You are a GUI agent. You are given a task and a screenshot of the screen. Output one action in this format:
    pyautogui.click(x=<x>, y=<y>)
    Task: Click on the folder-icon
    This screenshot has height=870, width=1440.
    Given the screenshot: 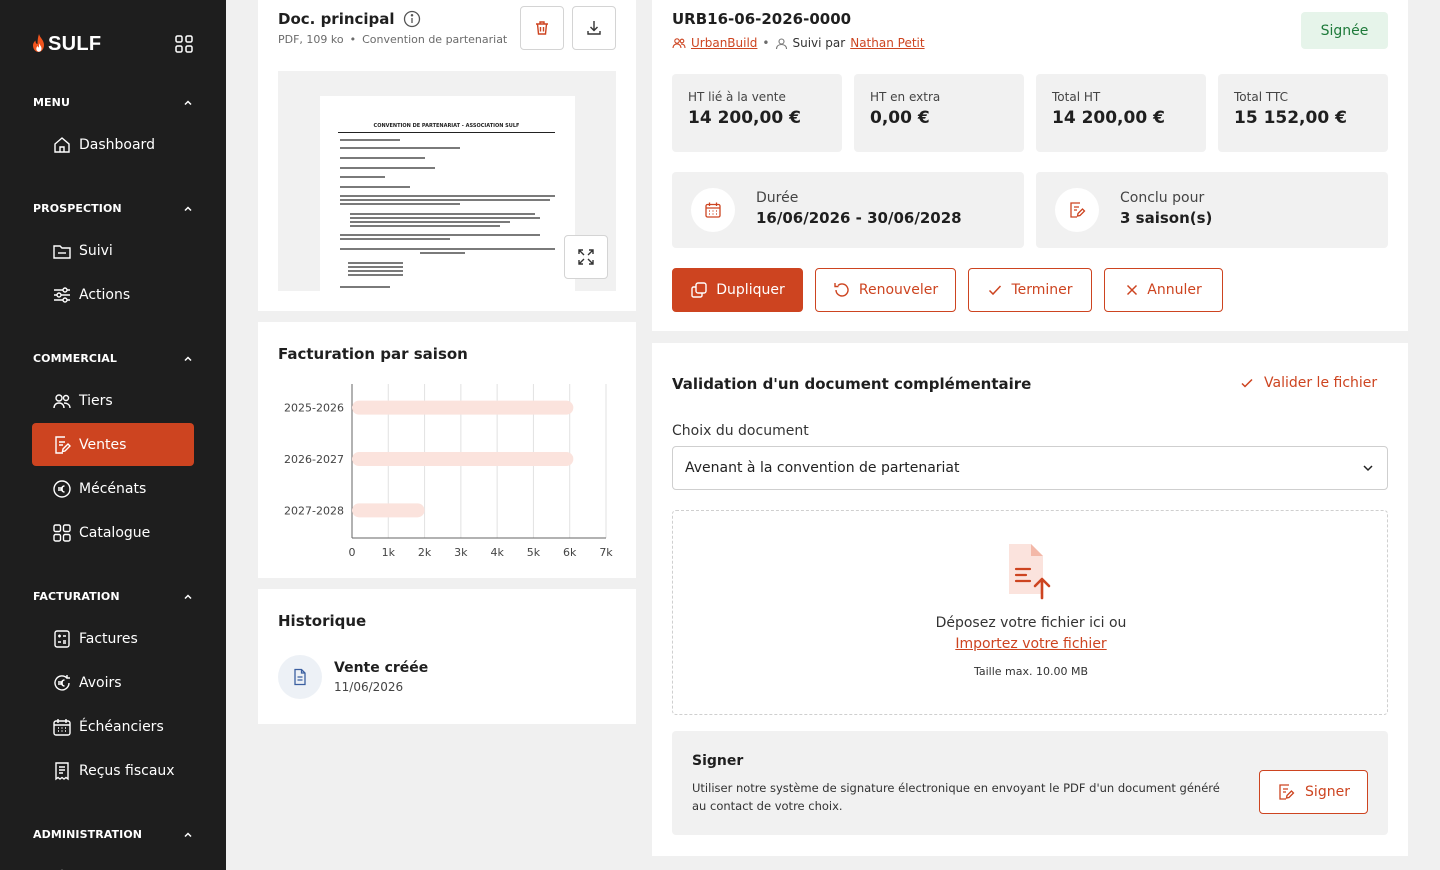 What is the action you would take?
    pyautogui.click(x=62, y=251)
    